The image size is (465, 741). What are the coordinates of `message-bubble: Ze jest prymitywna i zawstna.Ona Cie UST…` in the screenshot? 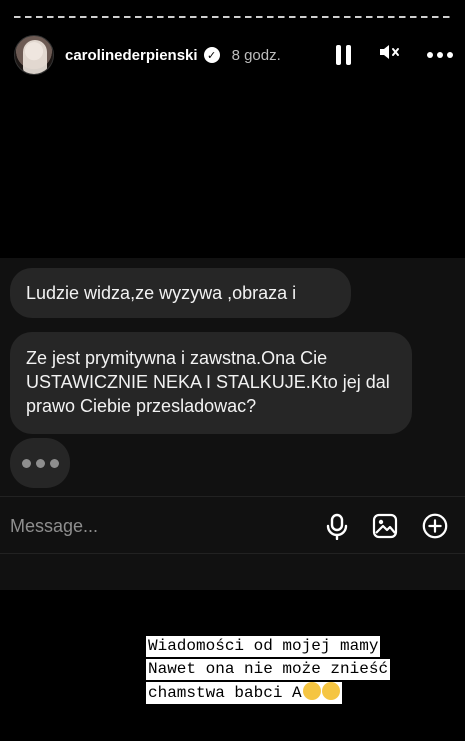 It's located at (211, 383).